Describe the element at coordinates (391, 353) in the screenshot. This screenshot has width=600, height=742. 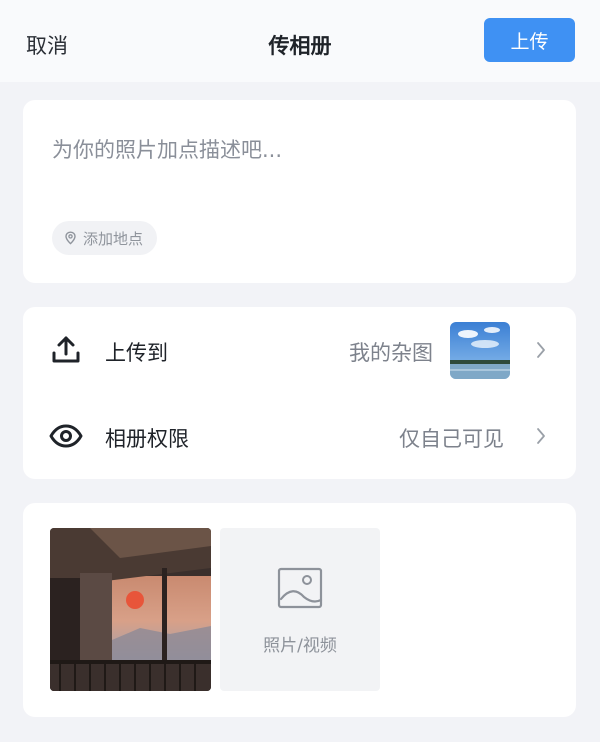
I see `album-name: 我的杂图` at that location.